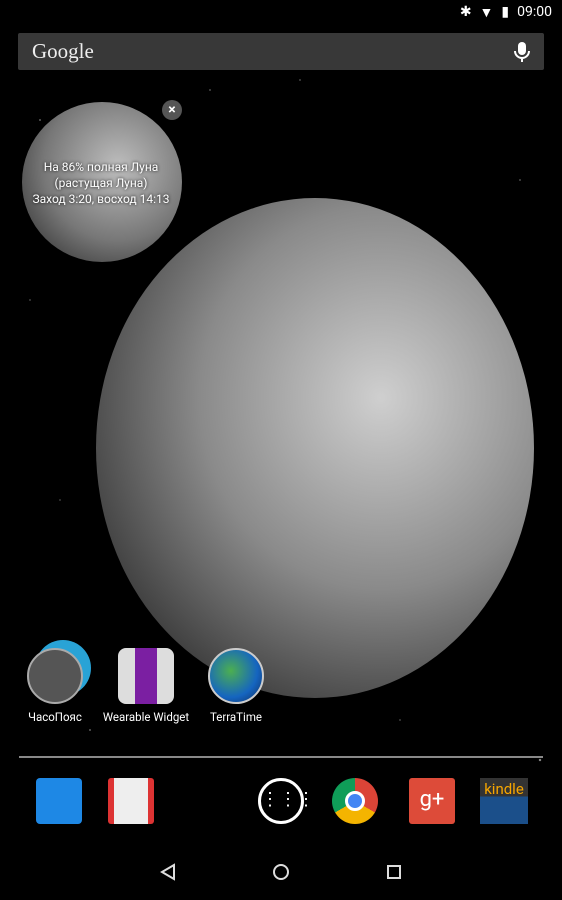  Describe the element at coordinates (146, 717) in the screenshot. I see `app-label: Wearable Widget` at that location.